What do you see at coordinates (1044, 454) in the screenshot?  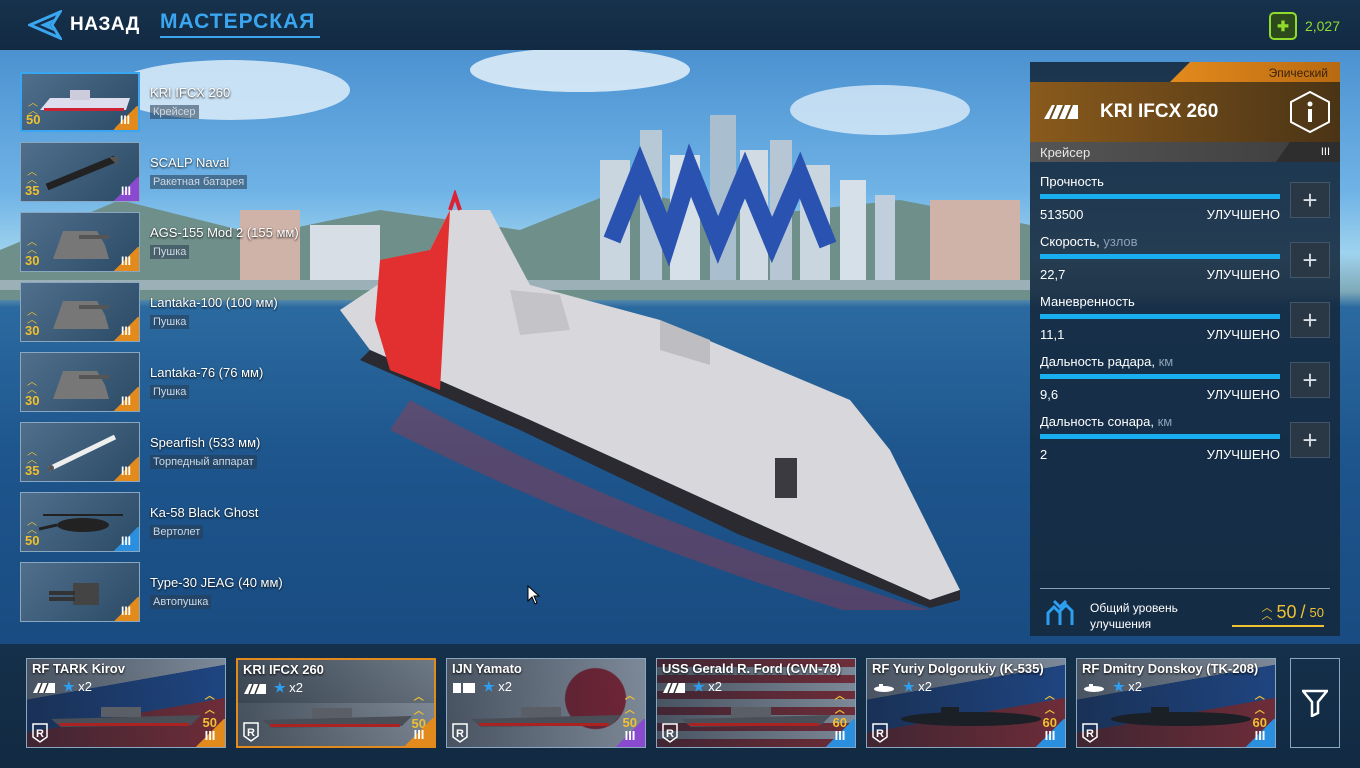 I see `stat-value: 2` at bounding box center [1044, 454].